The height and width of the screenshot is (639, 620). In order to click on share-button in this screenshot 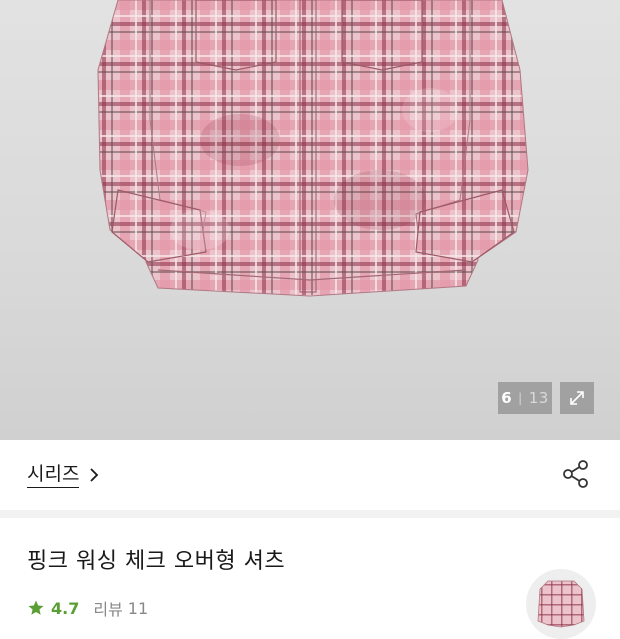, I will do `click(576, 474)`.